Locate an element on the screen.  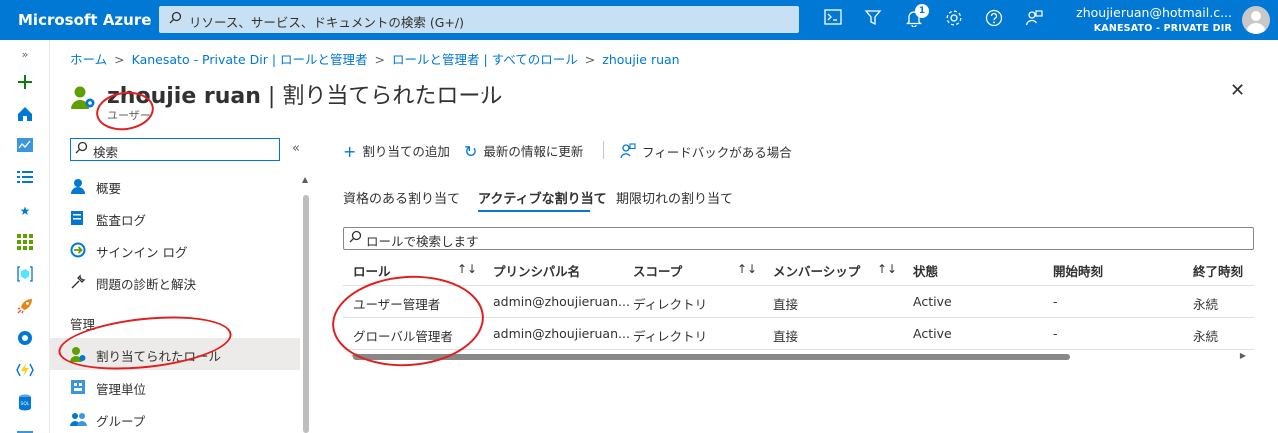
search-placeholder: リソース、サービス、ドキュメントの検索 (G+/) is located at coordinates (326, 22).